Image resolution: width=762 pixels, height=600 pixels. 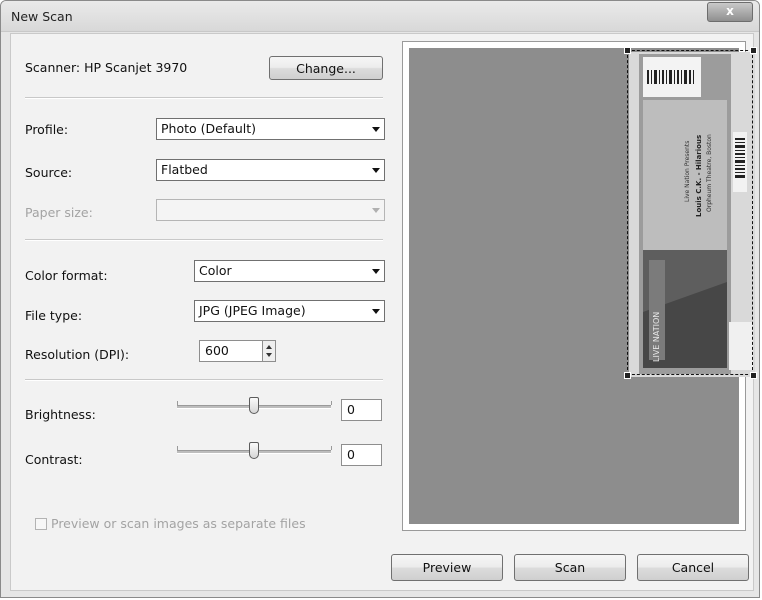 What do you see at coordinates (254, 450) in the screenshot?
I see `contrast-slider-thumb` at bounding box center [254, 450].